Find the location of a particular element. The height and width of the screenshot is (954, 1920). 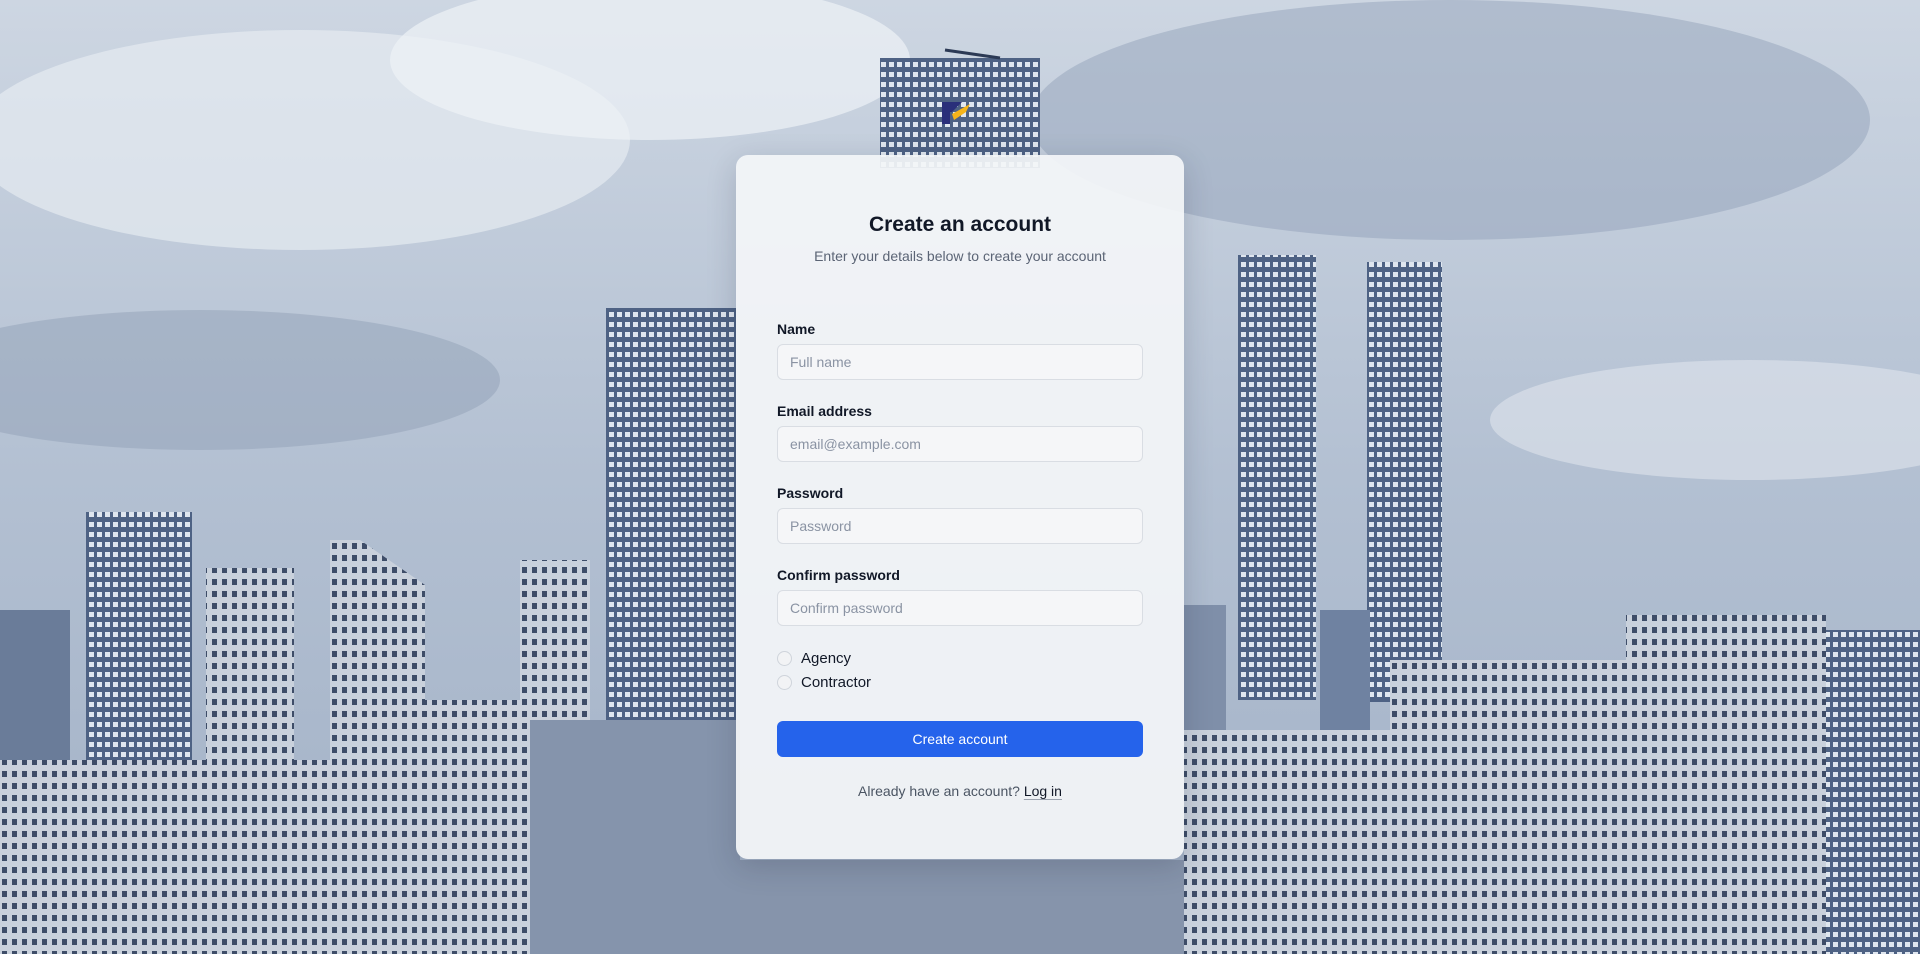

email-input is located at coordinates (960, 444).